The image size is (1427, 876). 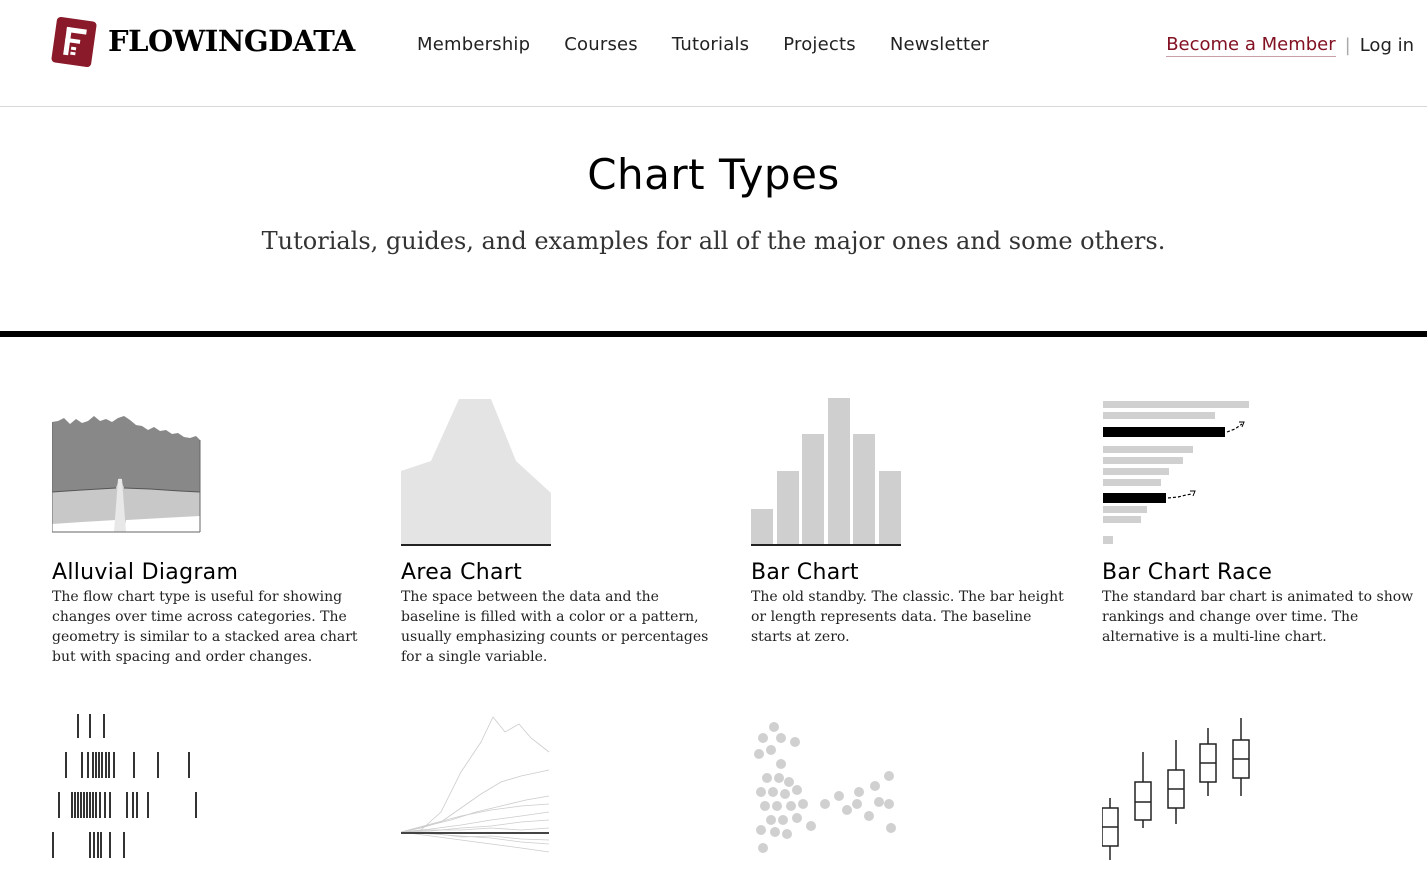 What do you see at coordinates (713, 174) in the screenshot?
I see `page-title: Chart Types` at bounding box center [713, 174].